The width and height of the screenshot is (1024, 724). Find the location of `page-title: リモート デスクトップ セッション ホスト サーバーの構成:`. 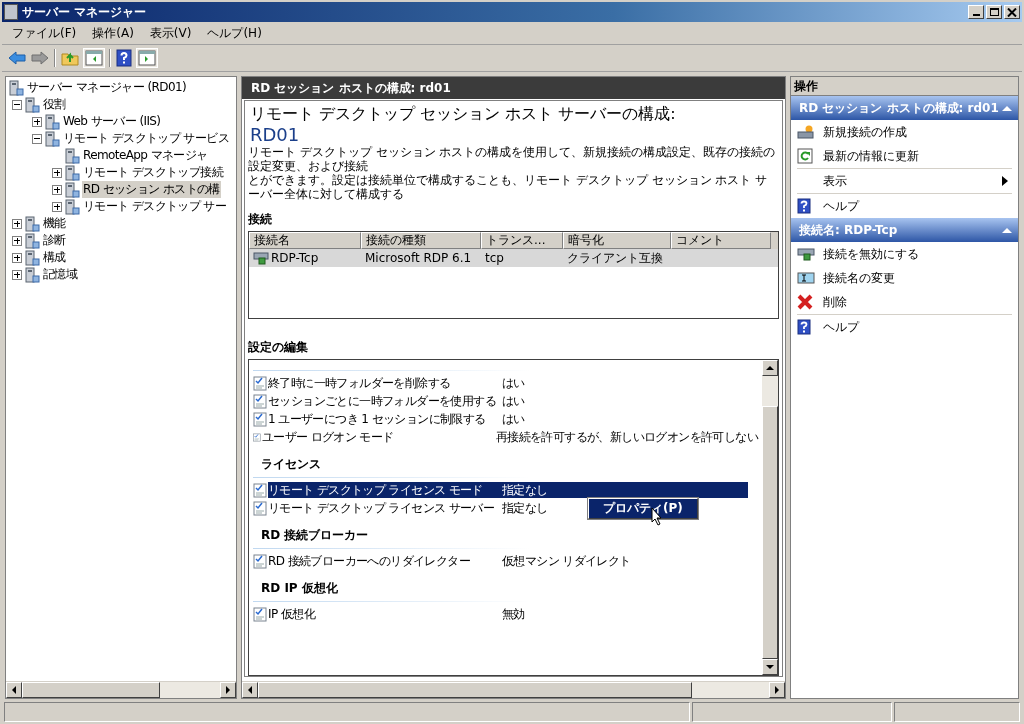

page-title: リモート デスクトップ セッション ホスト サーバーの構成: is located at coordinates (463, 114).